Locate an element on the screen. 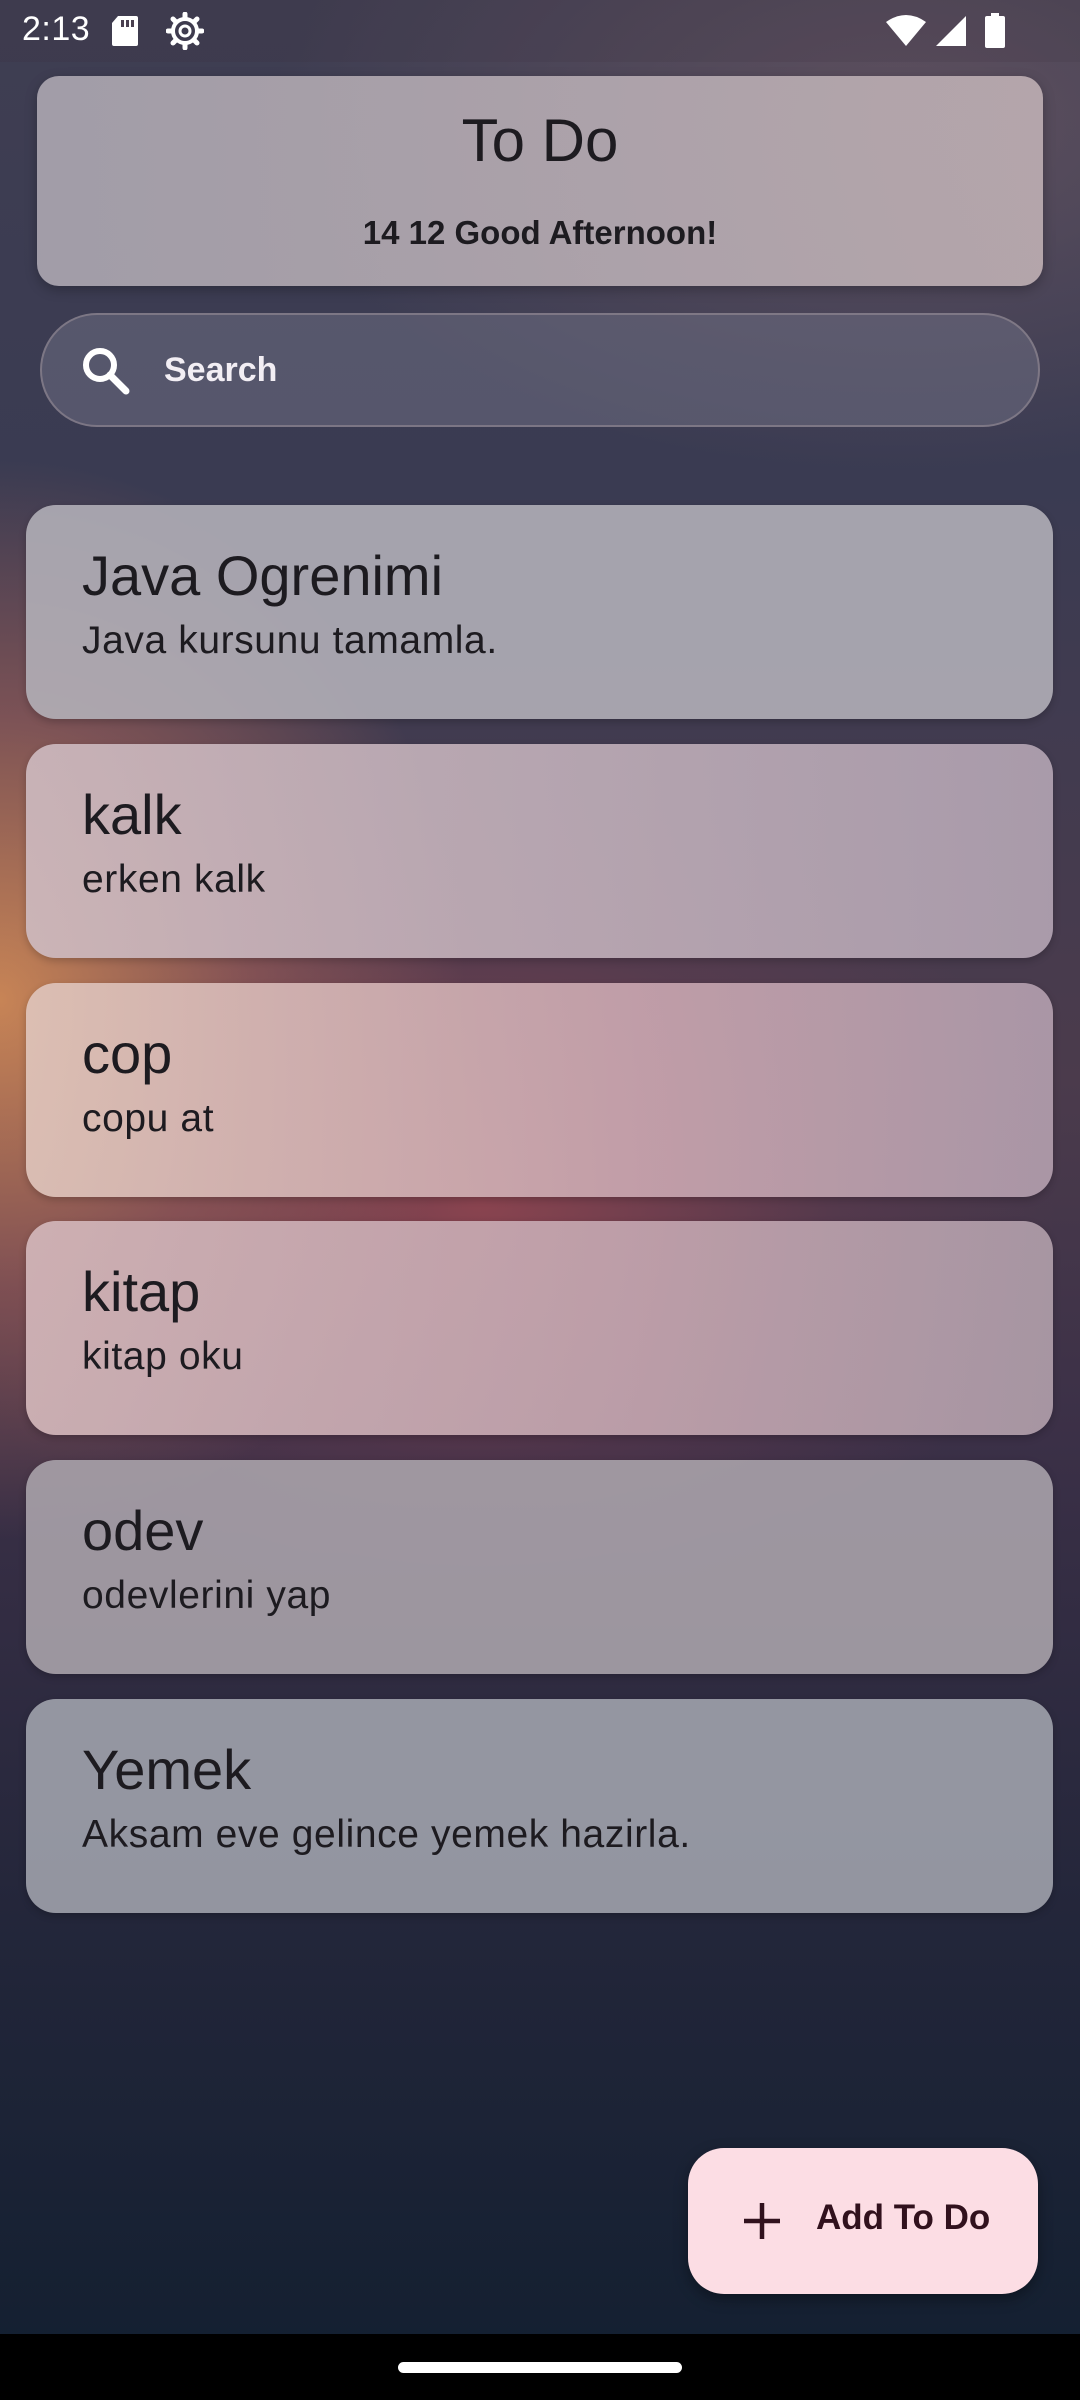 The width and height of the screenshot is (1080, 2400). todo-card: kitap kitap oku is located at coordinates (539, 1328).